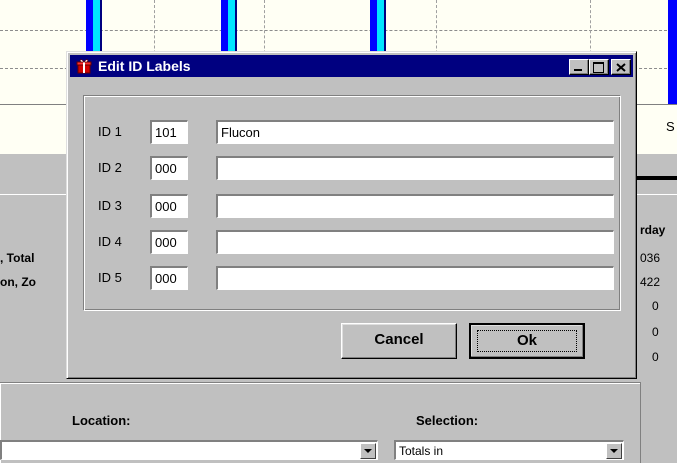  I want to click on chart-bar, so click(672, 52).